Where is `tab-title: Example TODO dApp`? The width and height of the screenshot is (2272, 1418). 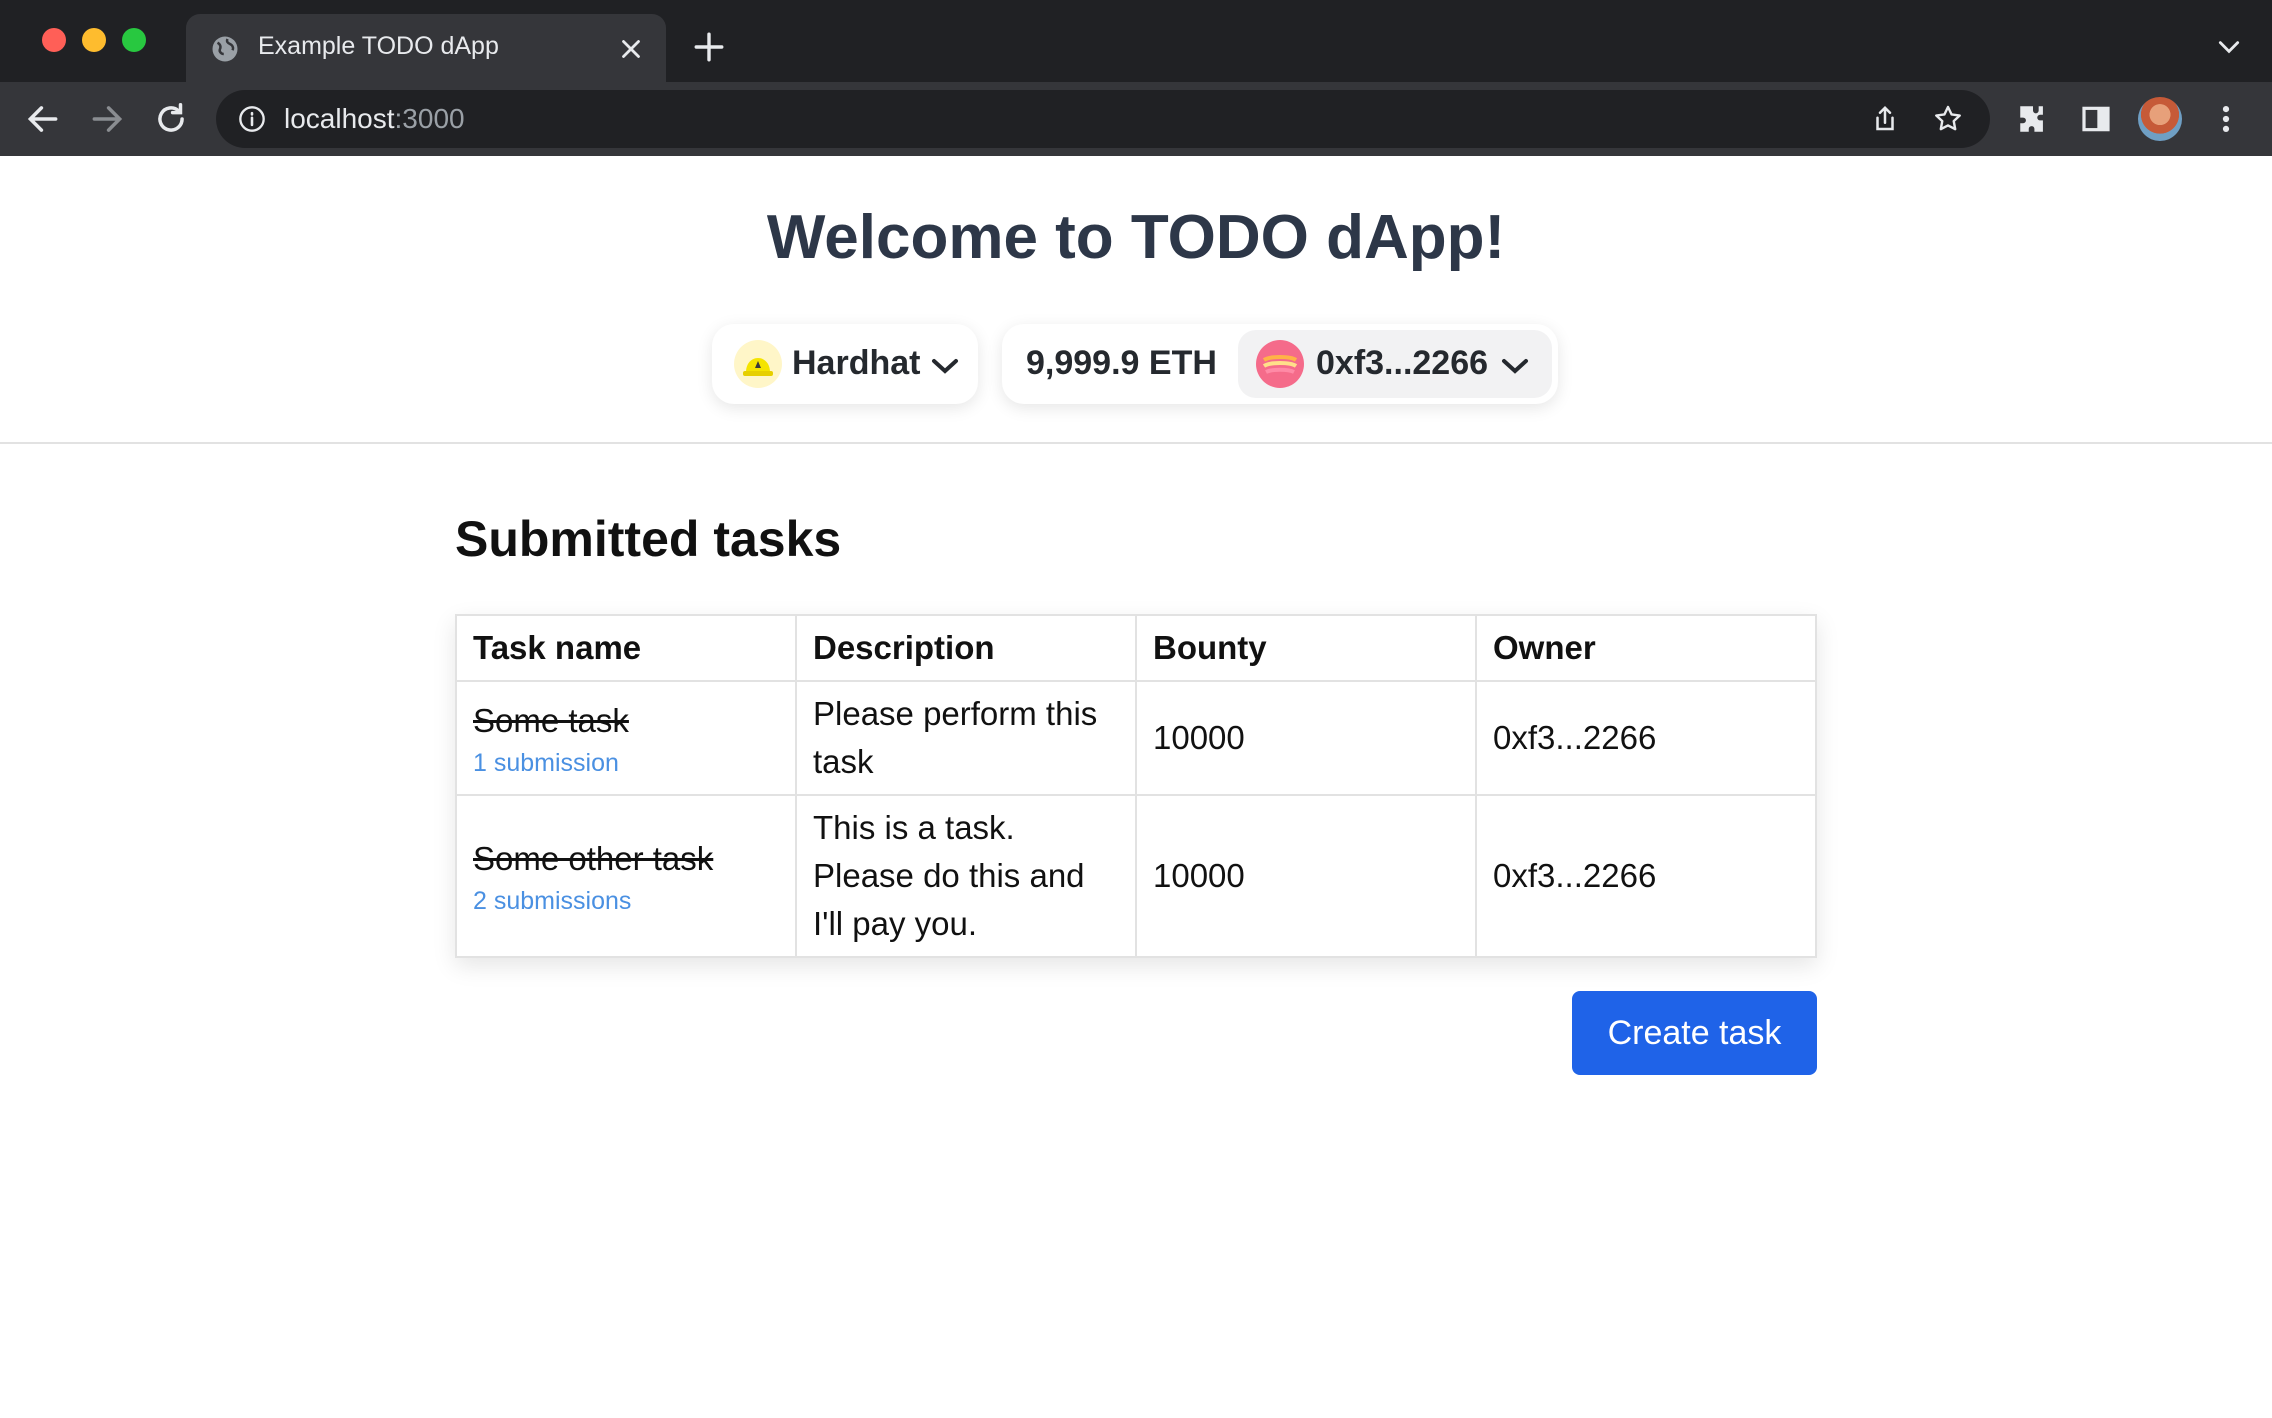
tab-title: Example TODO dApp is located at coordinates (378, 46).